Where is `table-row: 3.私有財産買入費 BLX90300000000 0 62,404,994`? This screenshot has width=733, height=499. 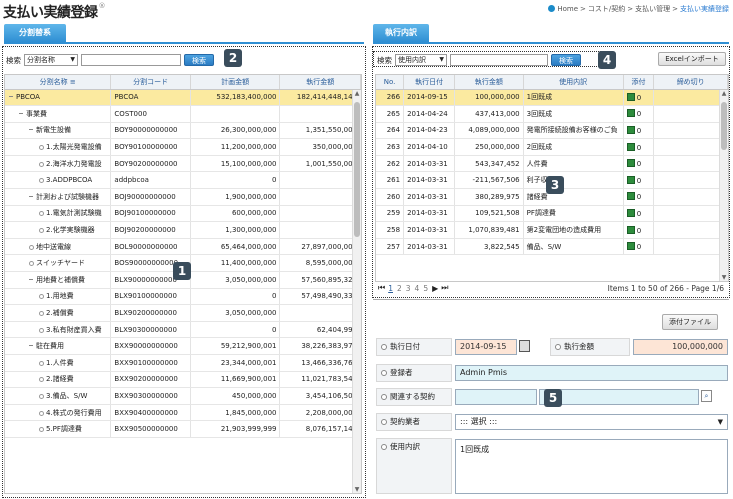 table-row: 3.私有財産買入費 BLX90300000000 0 62,404,994 is located at coordinates (183, 330).